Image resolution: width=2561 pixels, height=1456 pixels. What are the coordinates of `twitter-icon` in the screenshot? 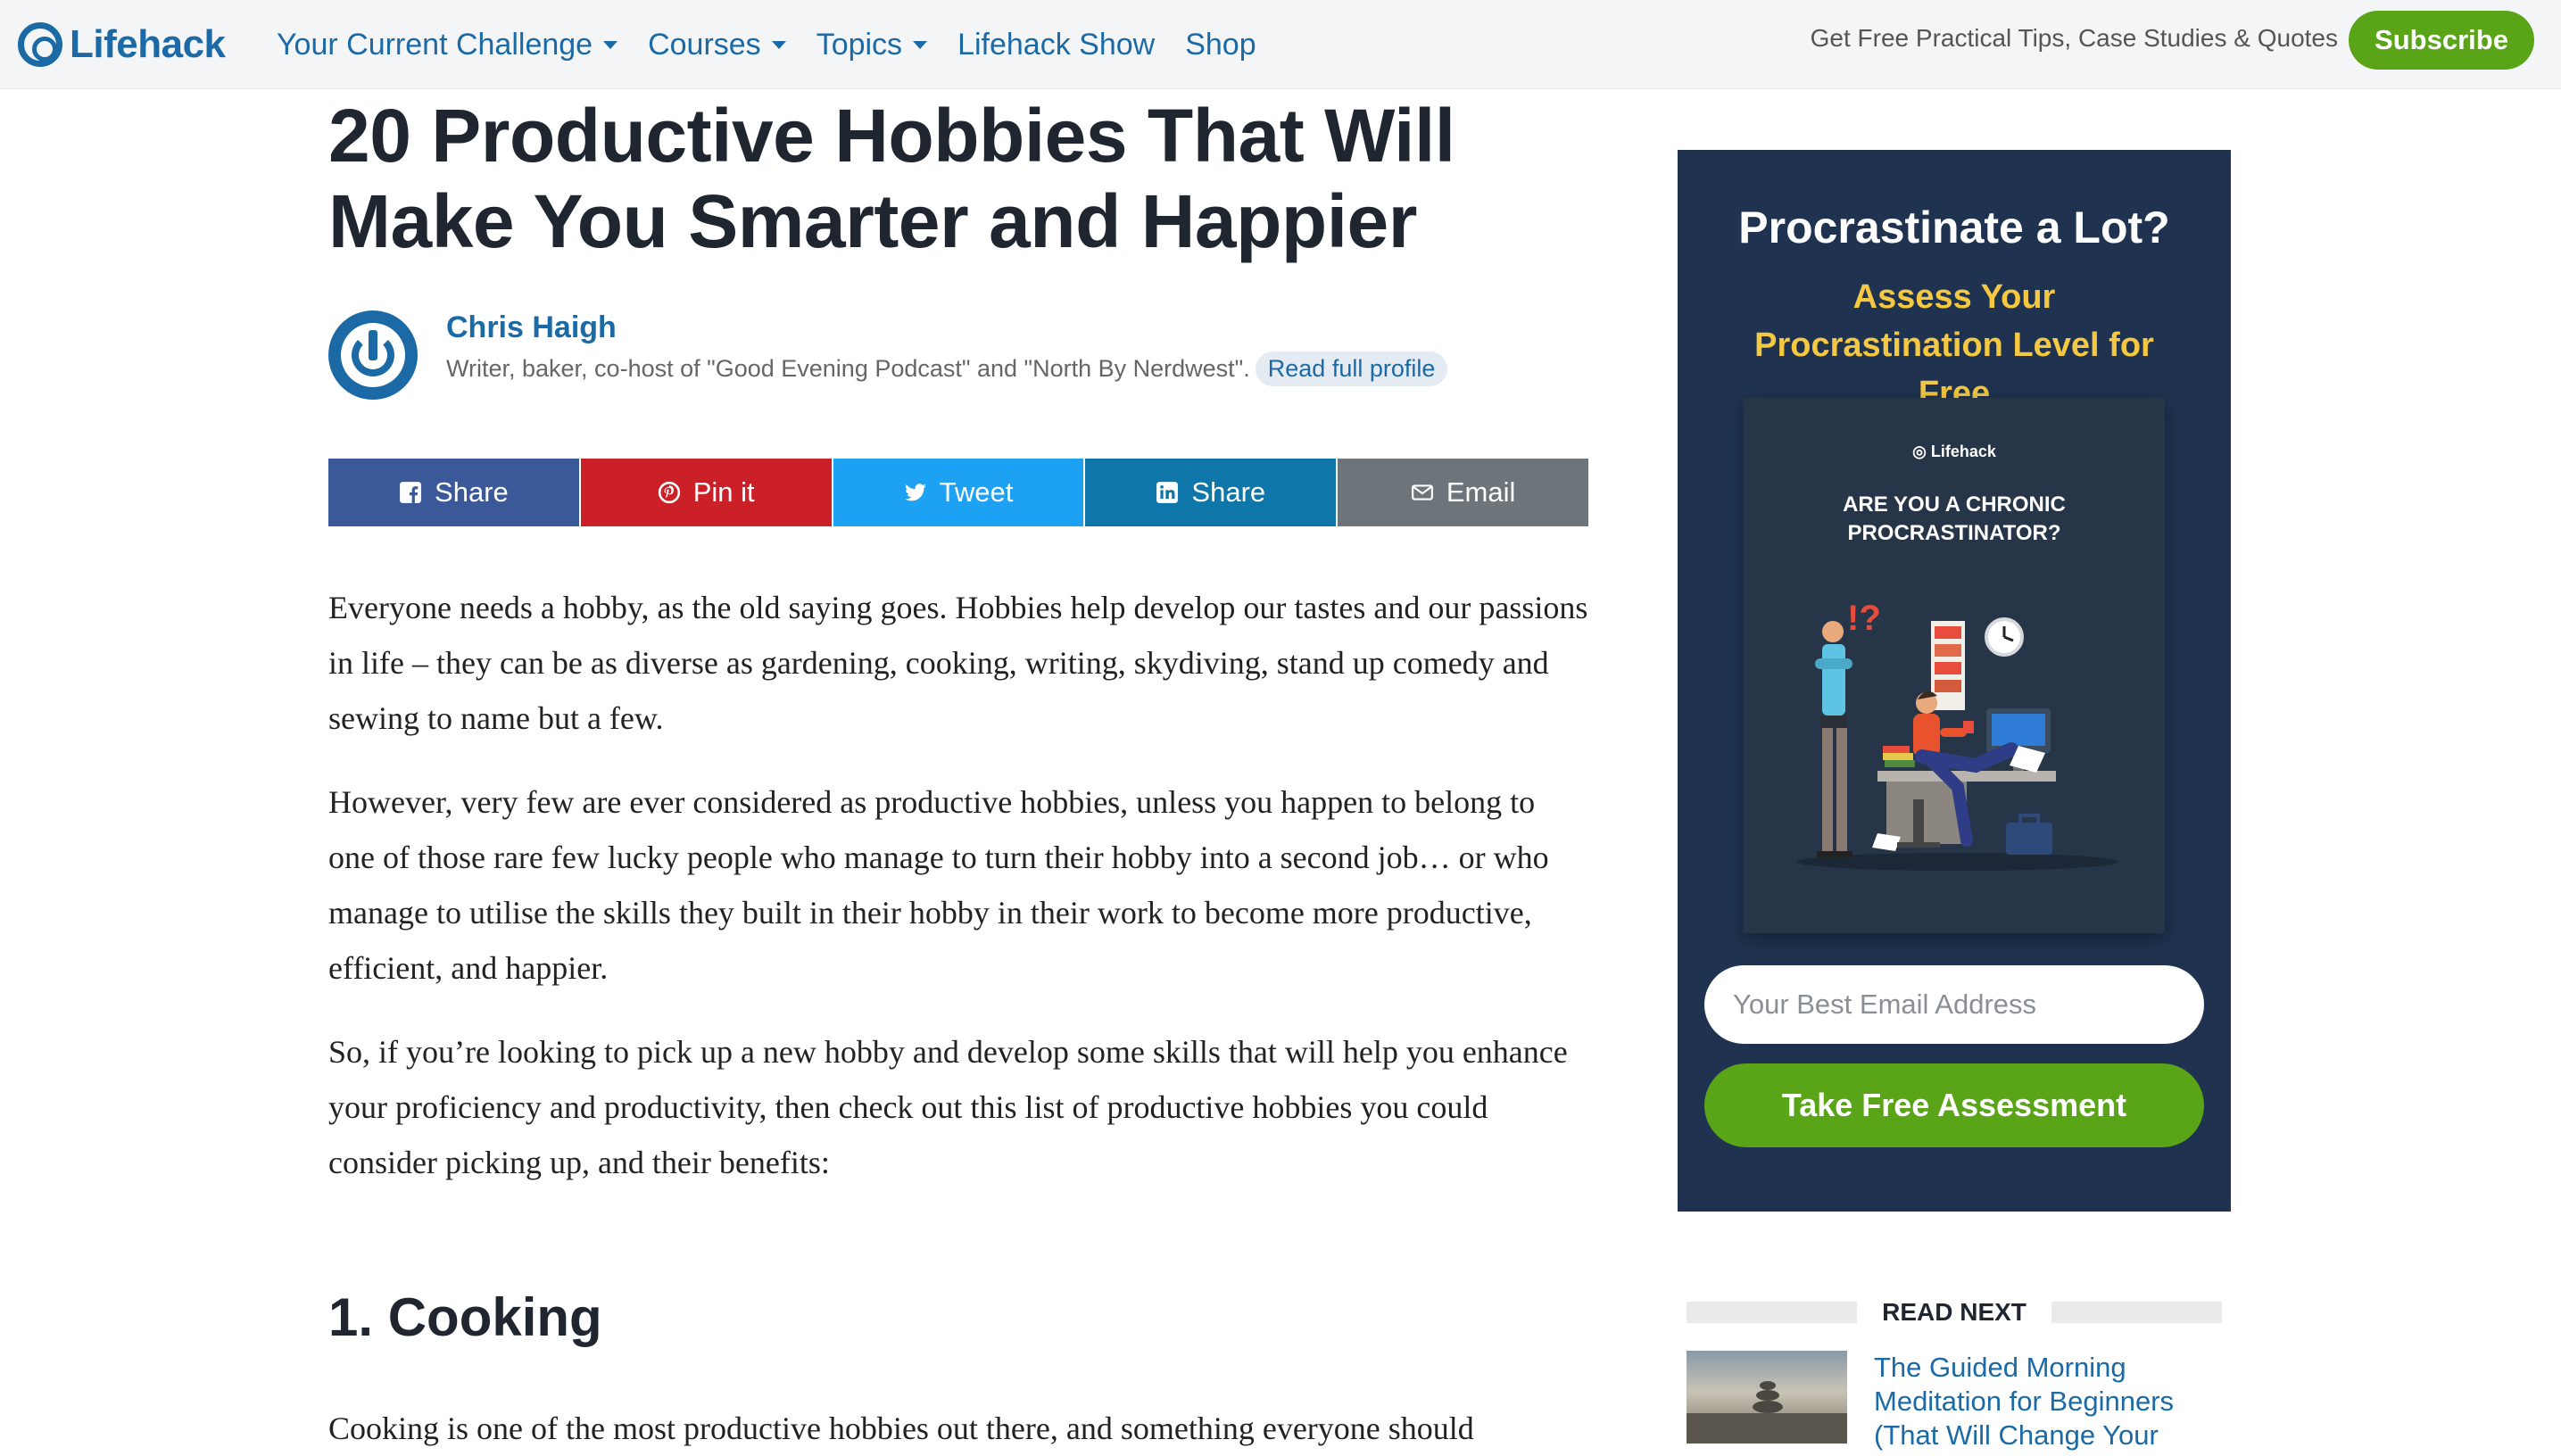 It's located at (915, 492).